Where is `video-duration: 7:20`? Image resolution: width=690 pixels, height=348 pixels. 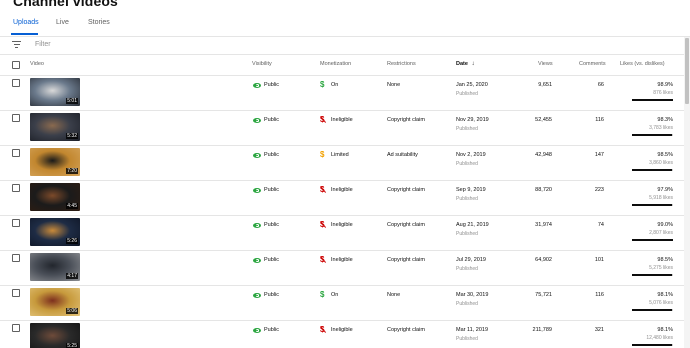 video-duration: 7:20 is located at coordinates (72, 171).